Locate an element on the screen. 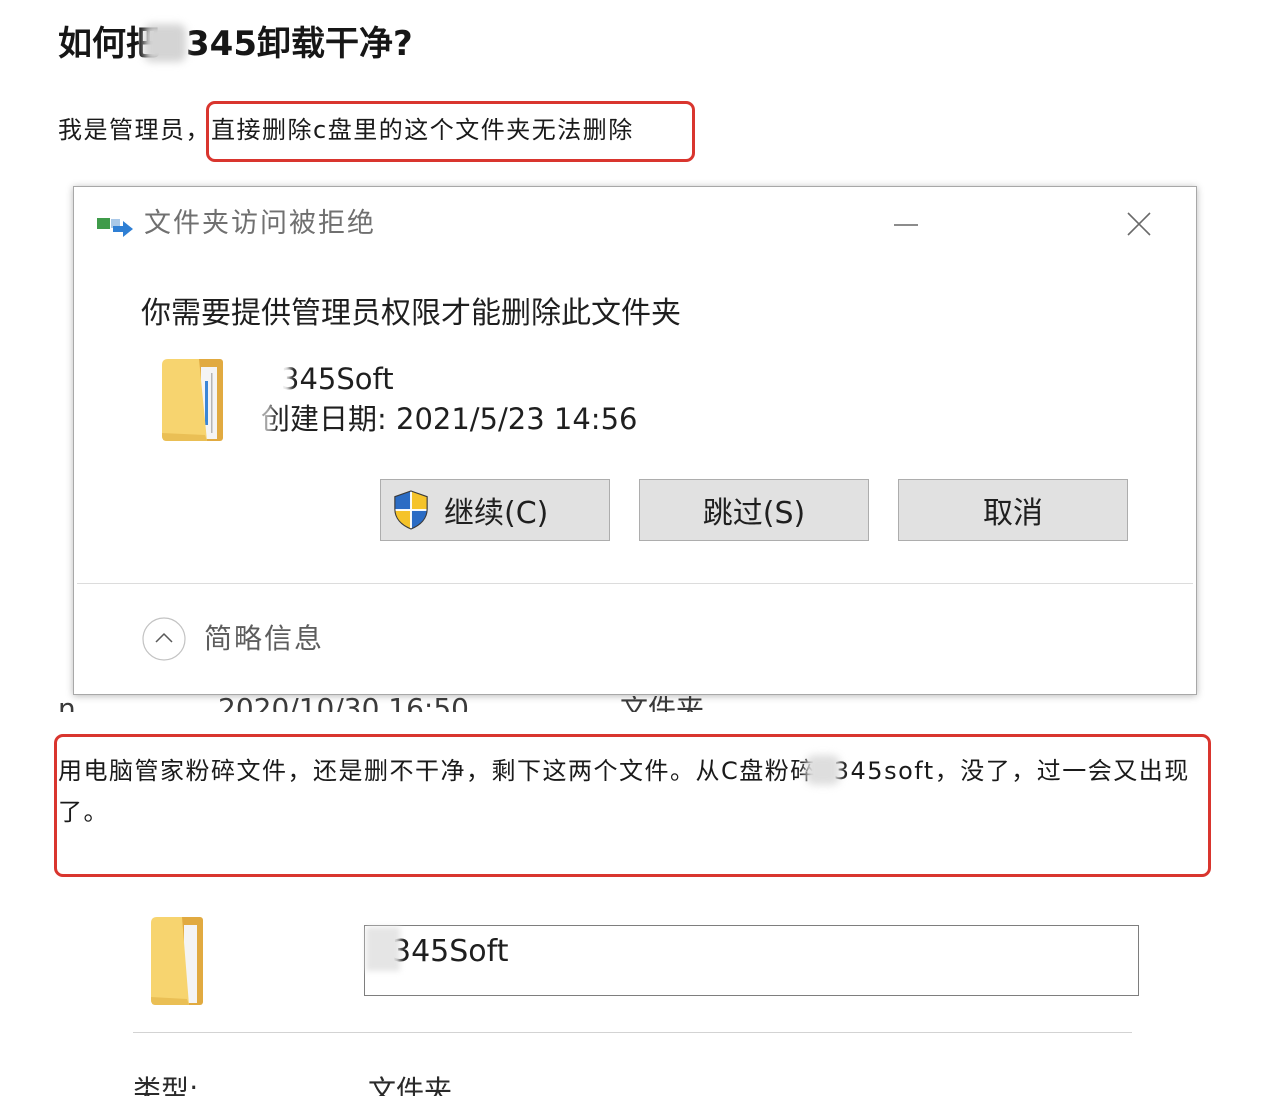  chevron-up-icon is located at coordinates (164, 639).